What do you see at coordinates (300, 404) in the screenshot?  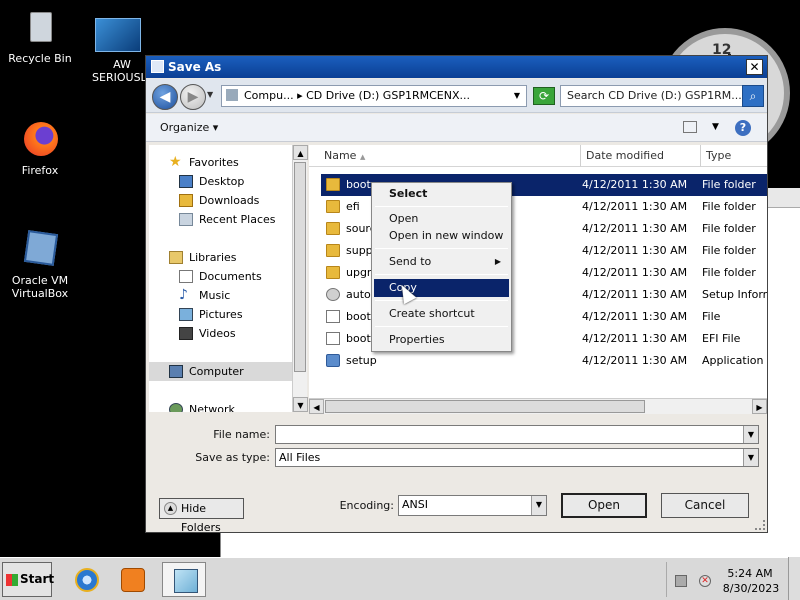 I see `scroll-down-icon: ▼` at bounding box center [300, 404].